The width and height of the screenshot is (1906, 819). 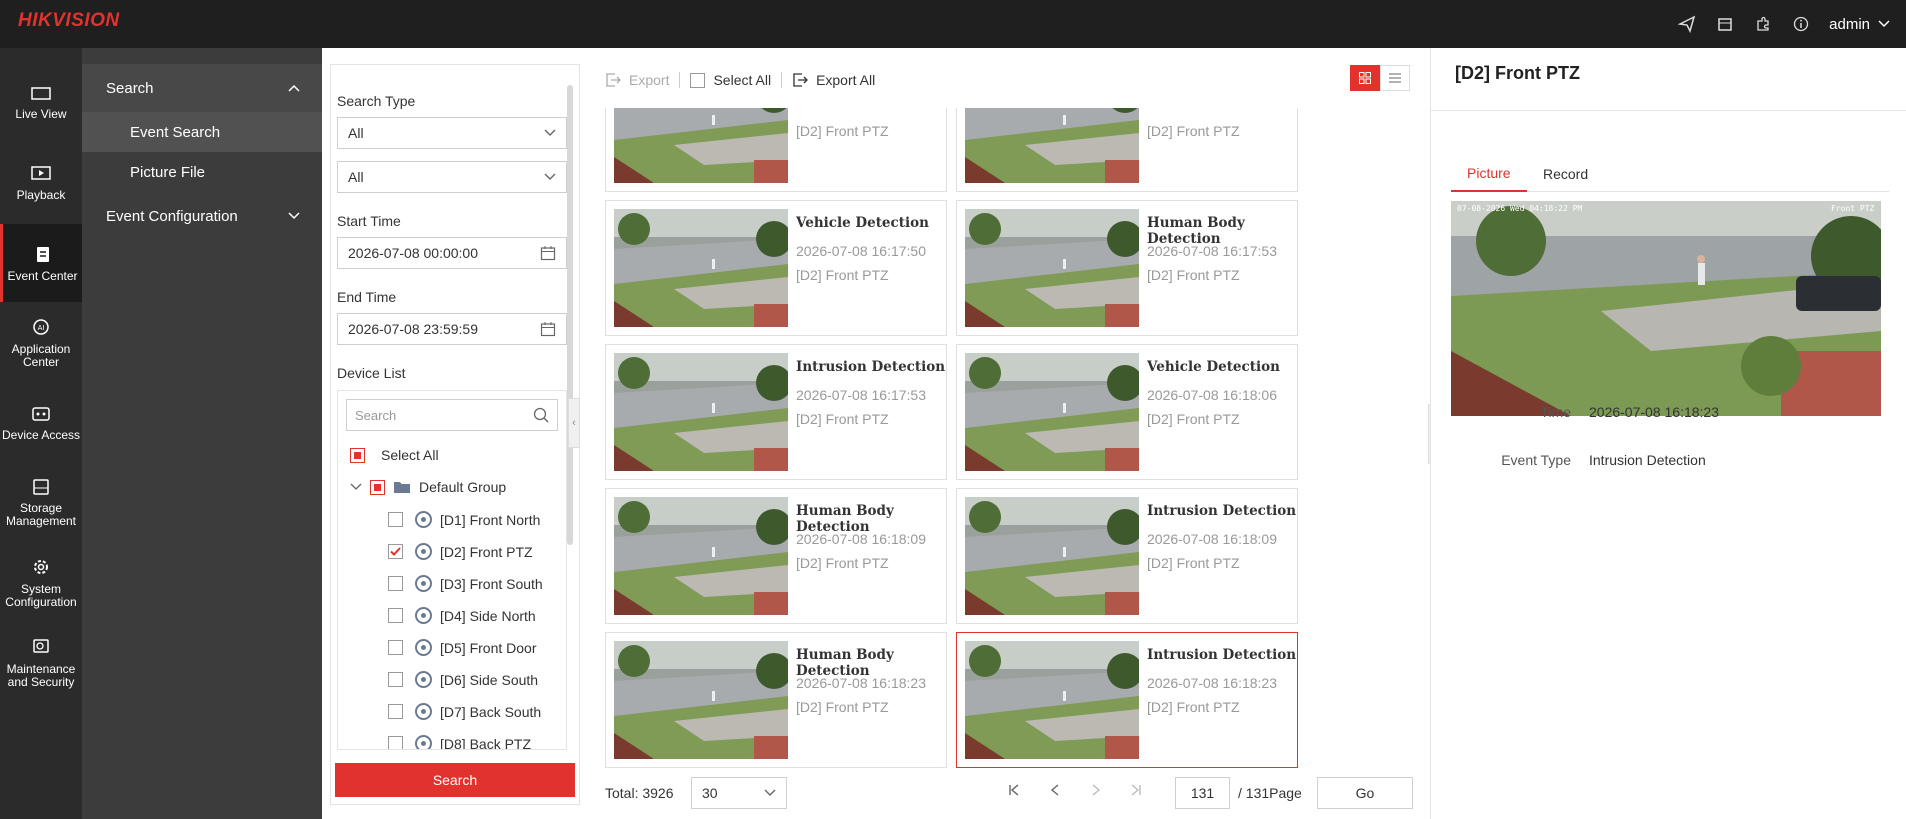 I want to click on prev-page-button, so click(x=1055, y=790).